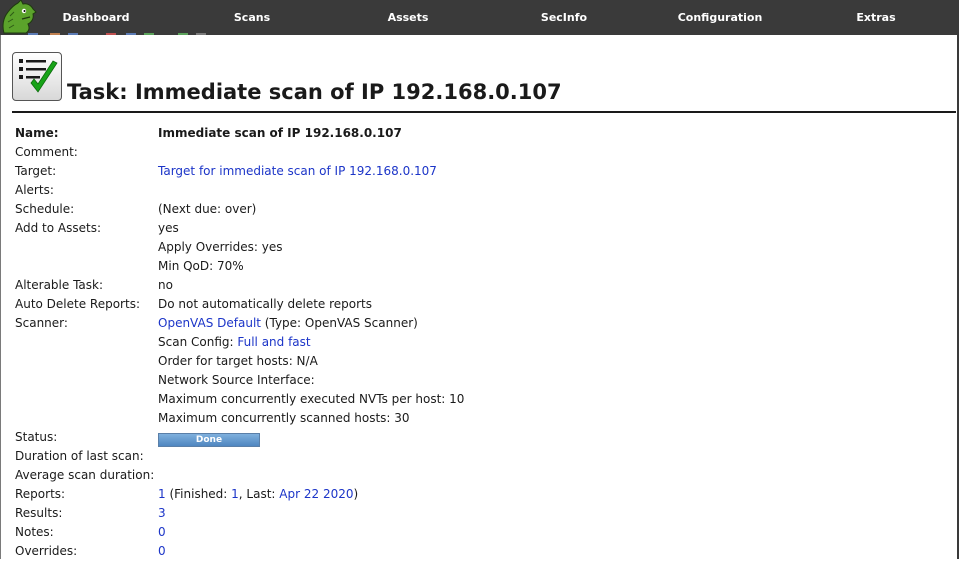  What do you see at coordinates (284, 418) in the screenshot?
I see `max-hosts-value: Maximum concurrently scanned hosts: 30` at bounding box center [284, 418].